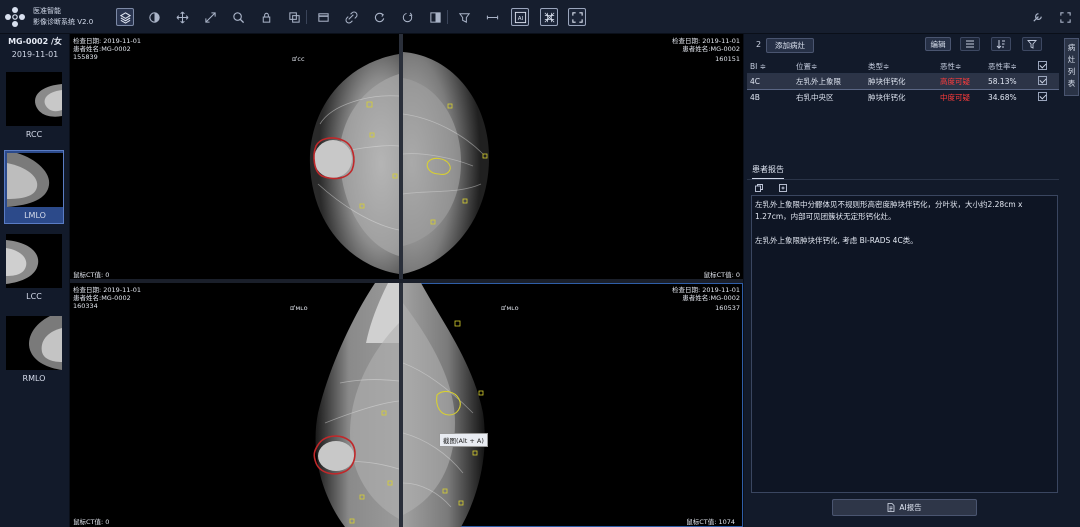 Image resolution: width=1080 pixels, height=527 pixels. What do you see at coordinates (549, 17) in the screenshot?
I see `grid-icon` at bounding box center [549, 17].